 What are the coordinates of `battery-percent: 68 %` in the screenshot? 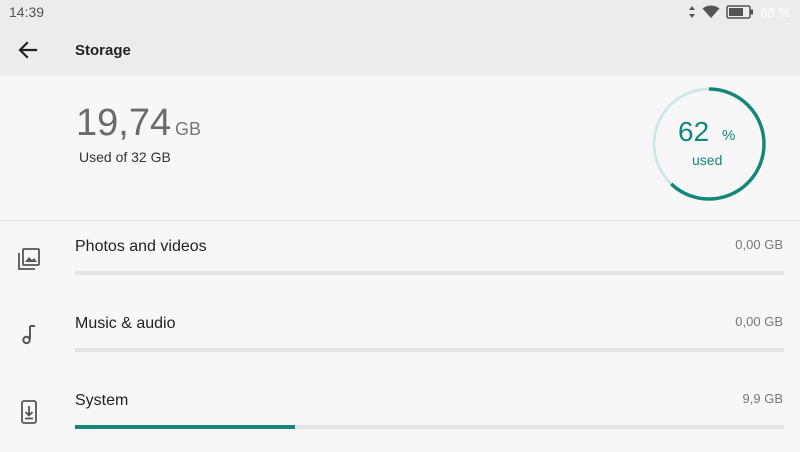 It's located at (775, 12).